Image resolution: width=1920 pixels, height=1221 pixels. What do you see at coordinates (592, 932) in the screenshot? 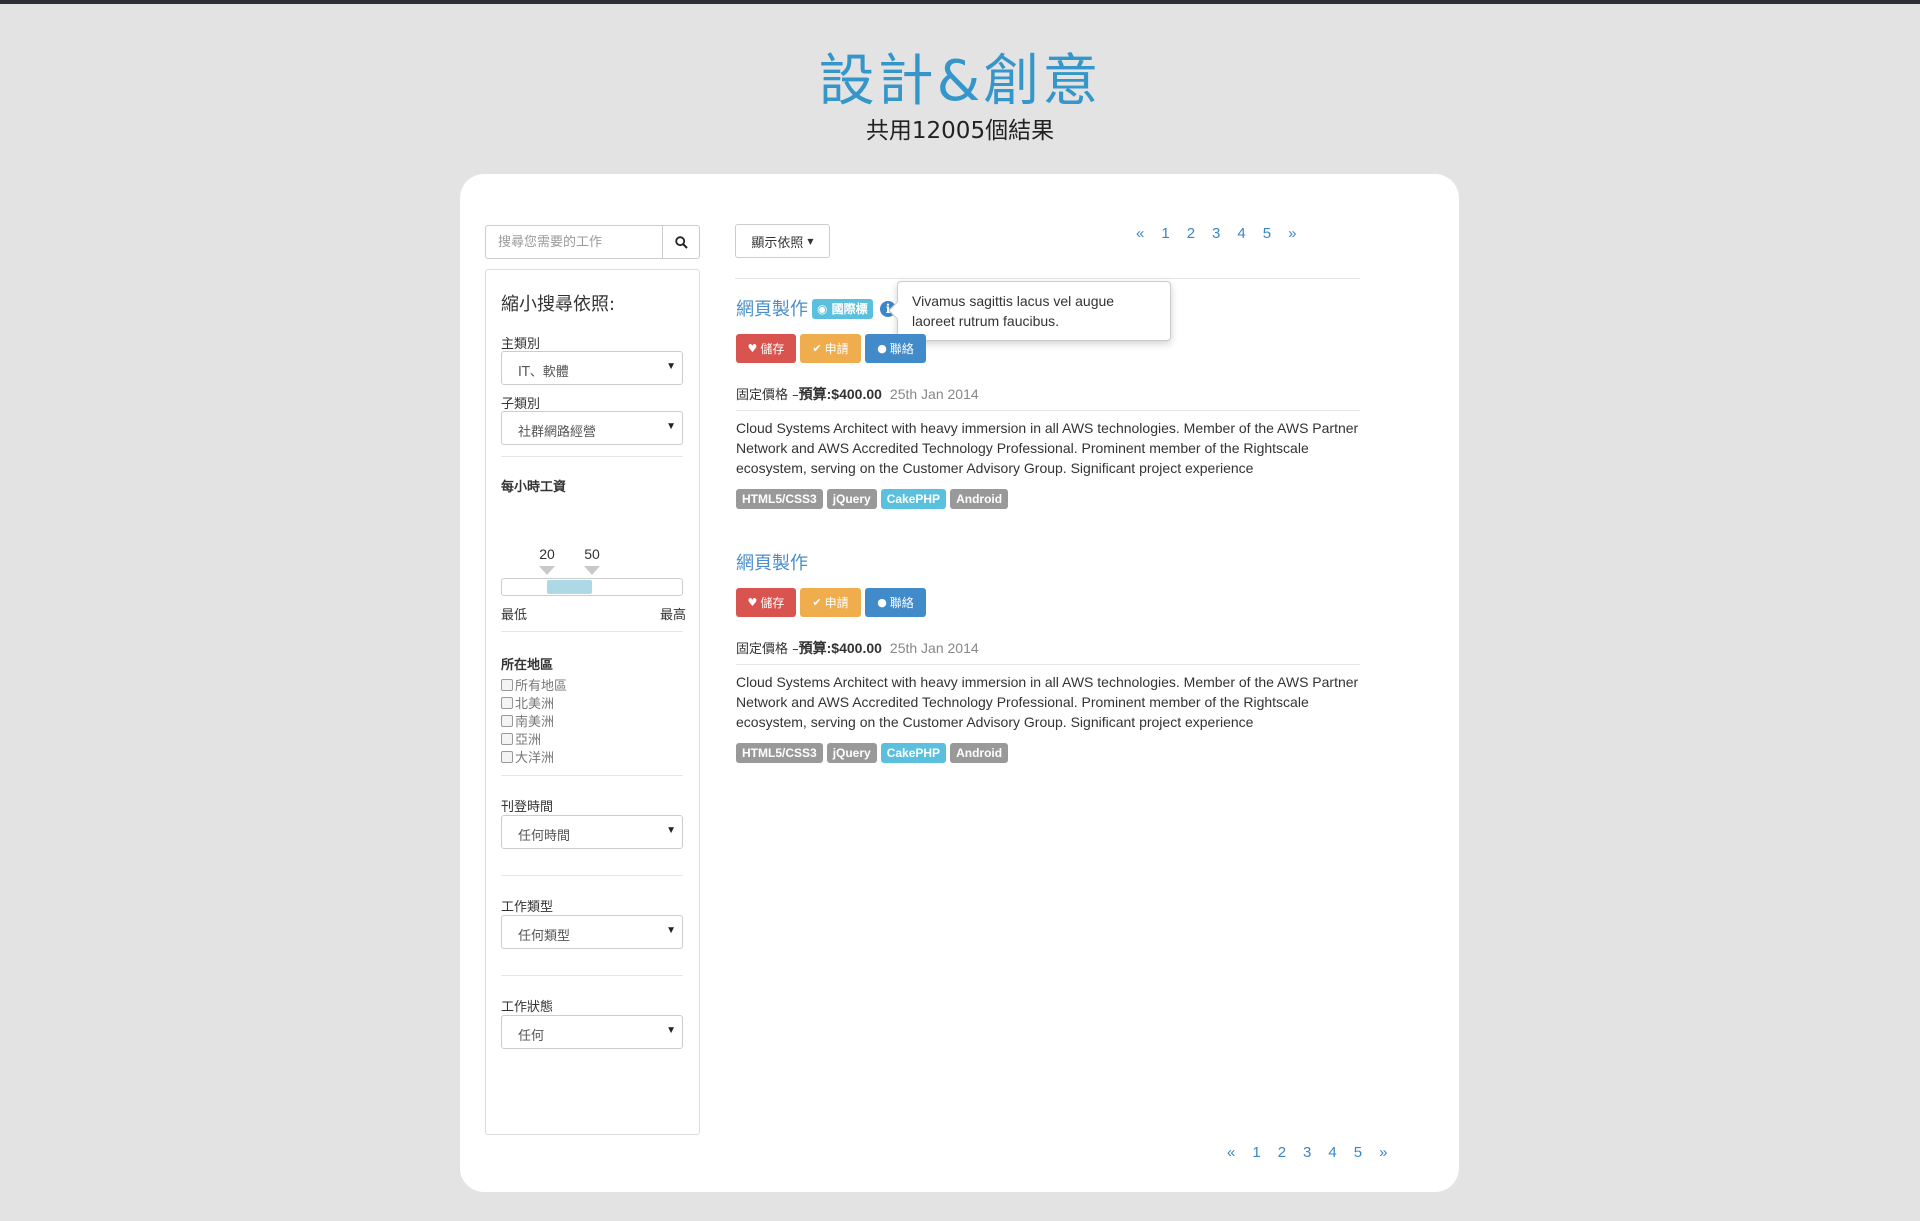
I see `job-type-select: 任何類型 ▼` at bounding box center [592, 932].